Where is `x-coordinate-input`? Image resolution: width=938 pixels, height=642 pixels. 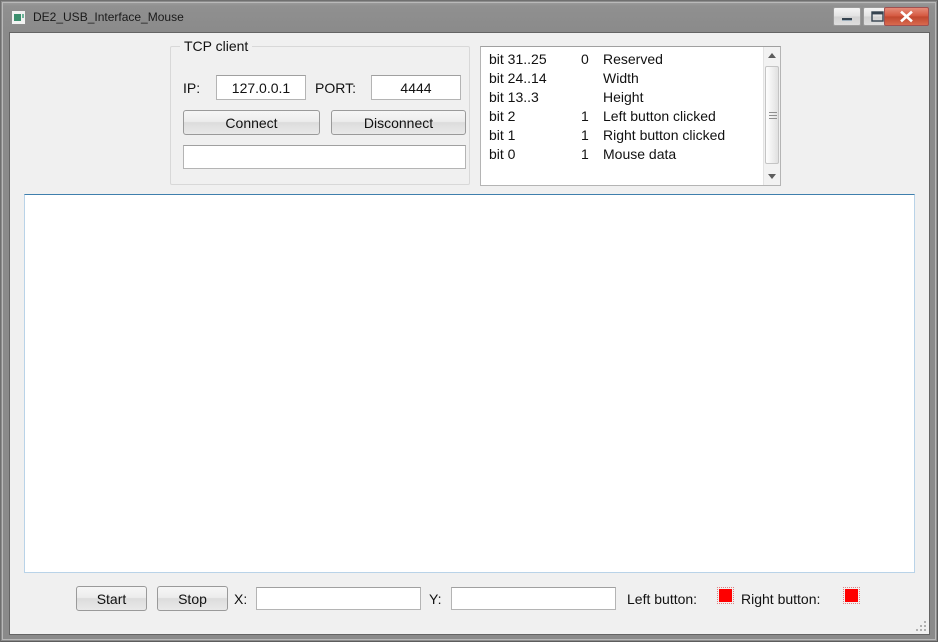
x-coordinate-input is located at coordinates (338, 598).